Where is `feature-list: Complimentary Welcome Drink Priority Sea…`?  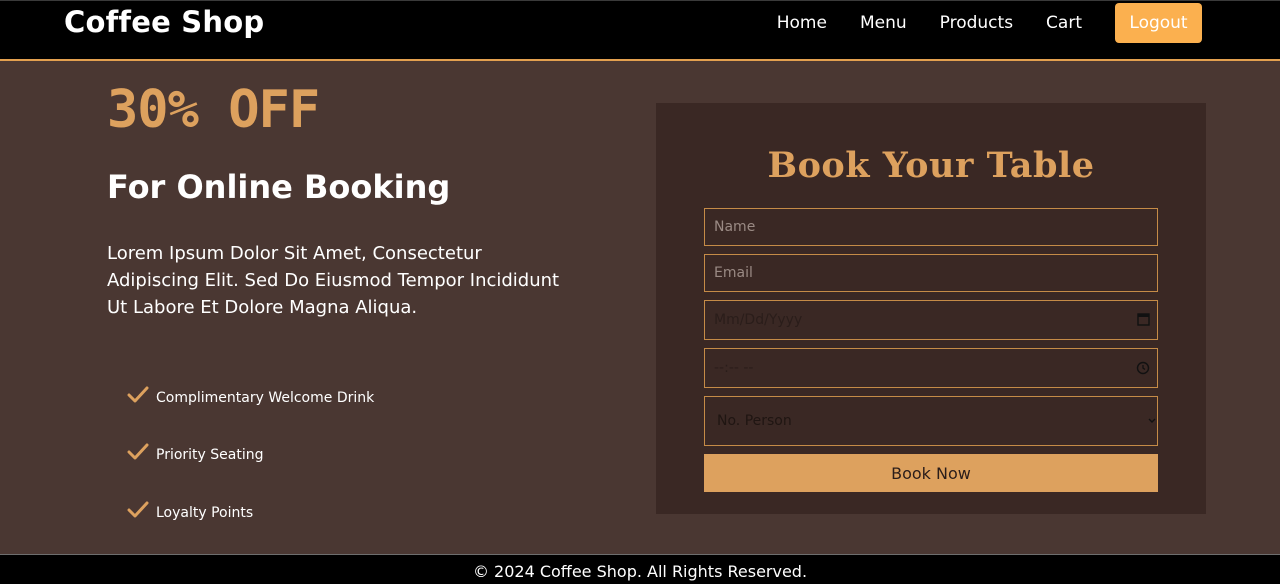
feature-list: Complimentary Welcome Drink Priority Sea… is located at coordinates (250, 452).